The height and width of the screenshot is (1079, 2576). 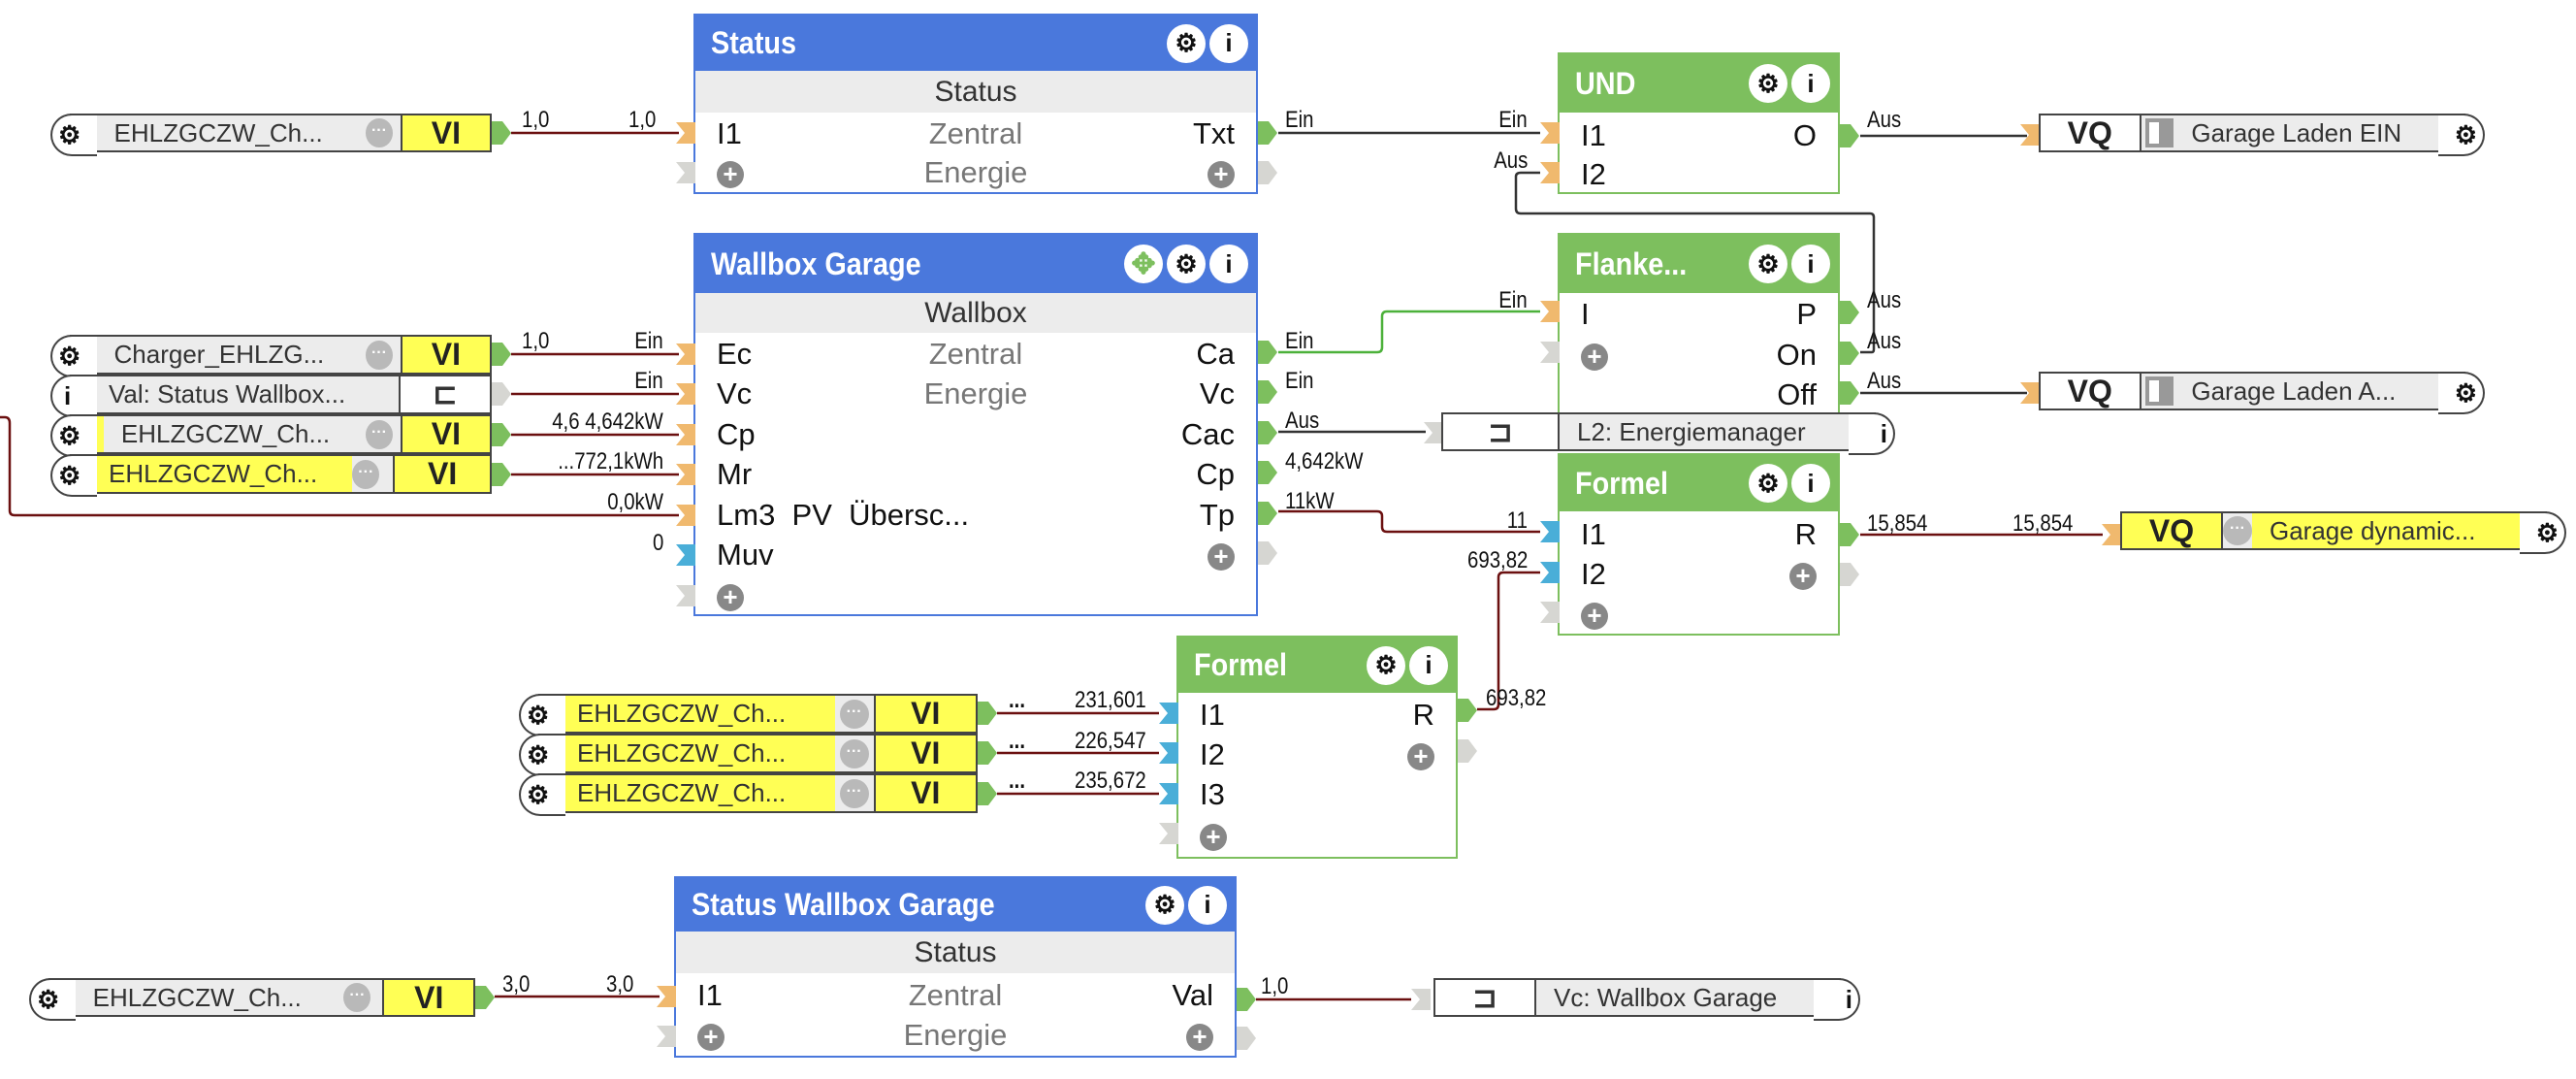 I want to click on input-port-cp, so click(x=685, y=434).